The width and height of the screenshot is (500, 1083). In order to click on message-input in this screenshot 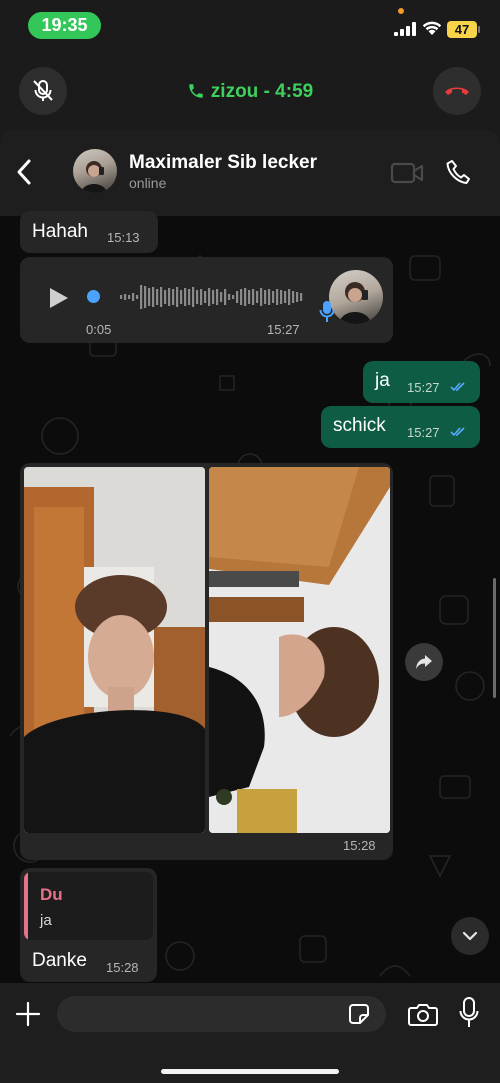, I will do `click(221, 1014)`.